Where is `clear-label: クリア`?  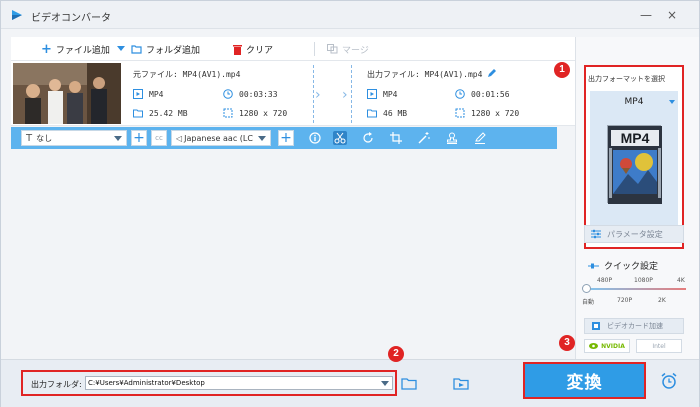
clear-label: クリア is located at coordinates (260, 50).